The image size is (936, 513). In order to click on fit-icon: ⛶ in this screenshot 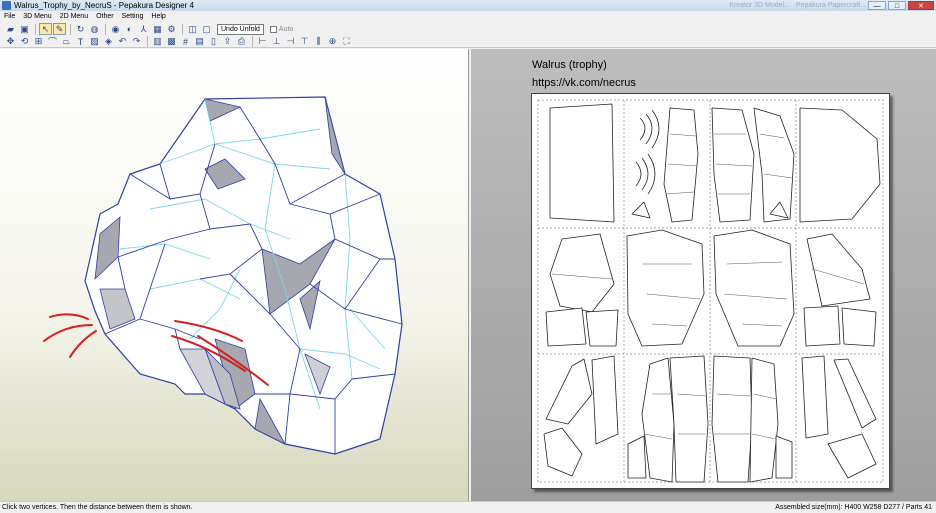, I will do `click(346, 42)`.